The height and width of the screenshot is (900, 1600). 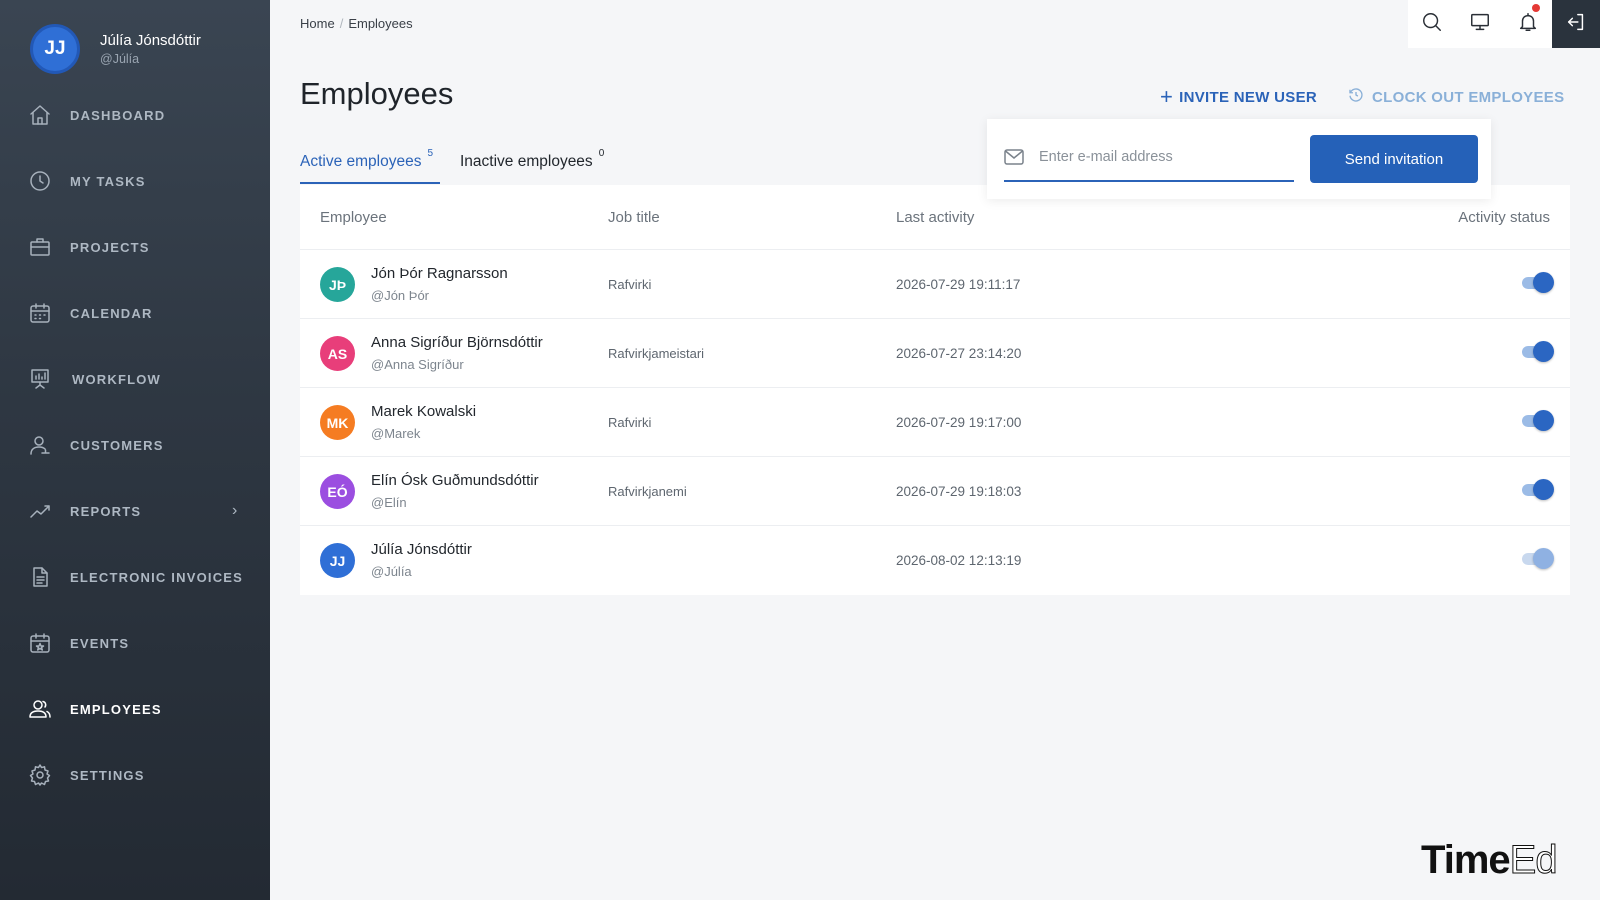 I want to click on notifications-button, so click(x=1528, y=24).